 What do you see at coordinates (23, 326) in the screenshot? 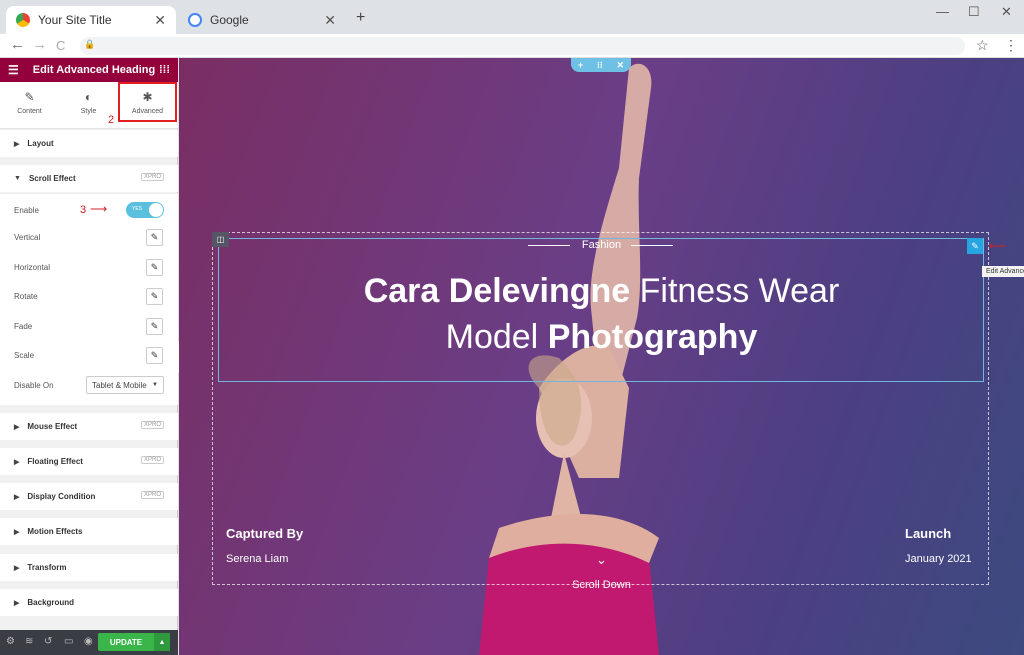
I see `fade-label: Fade` at bounding box center [23, 326].